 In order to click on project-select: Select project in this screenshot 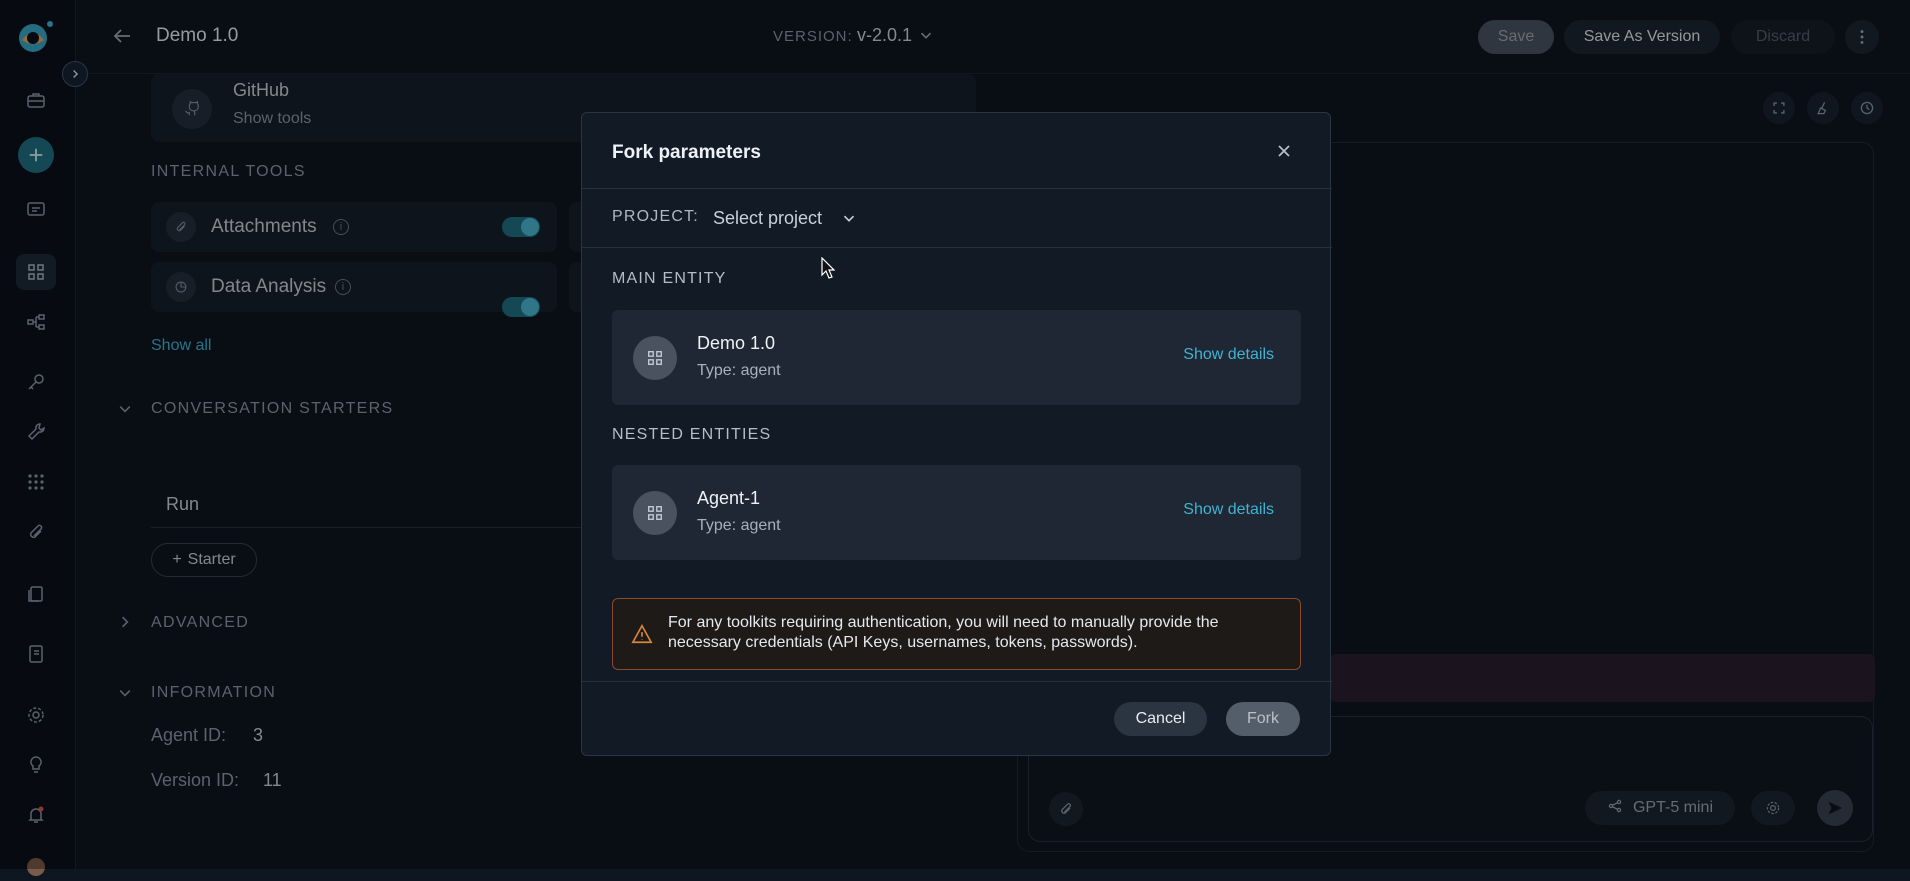, I will do `click(803, 218)`.